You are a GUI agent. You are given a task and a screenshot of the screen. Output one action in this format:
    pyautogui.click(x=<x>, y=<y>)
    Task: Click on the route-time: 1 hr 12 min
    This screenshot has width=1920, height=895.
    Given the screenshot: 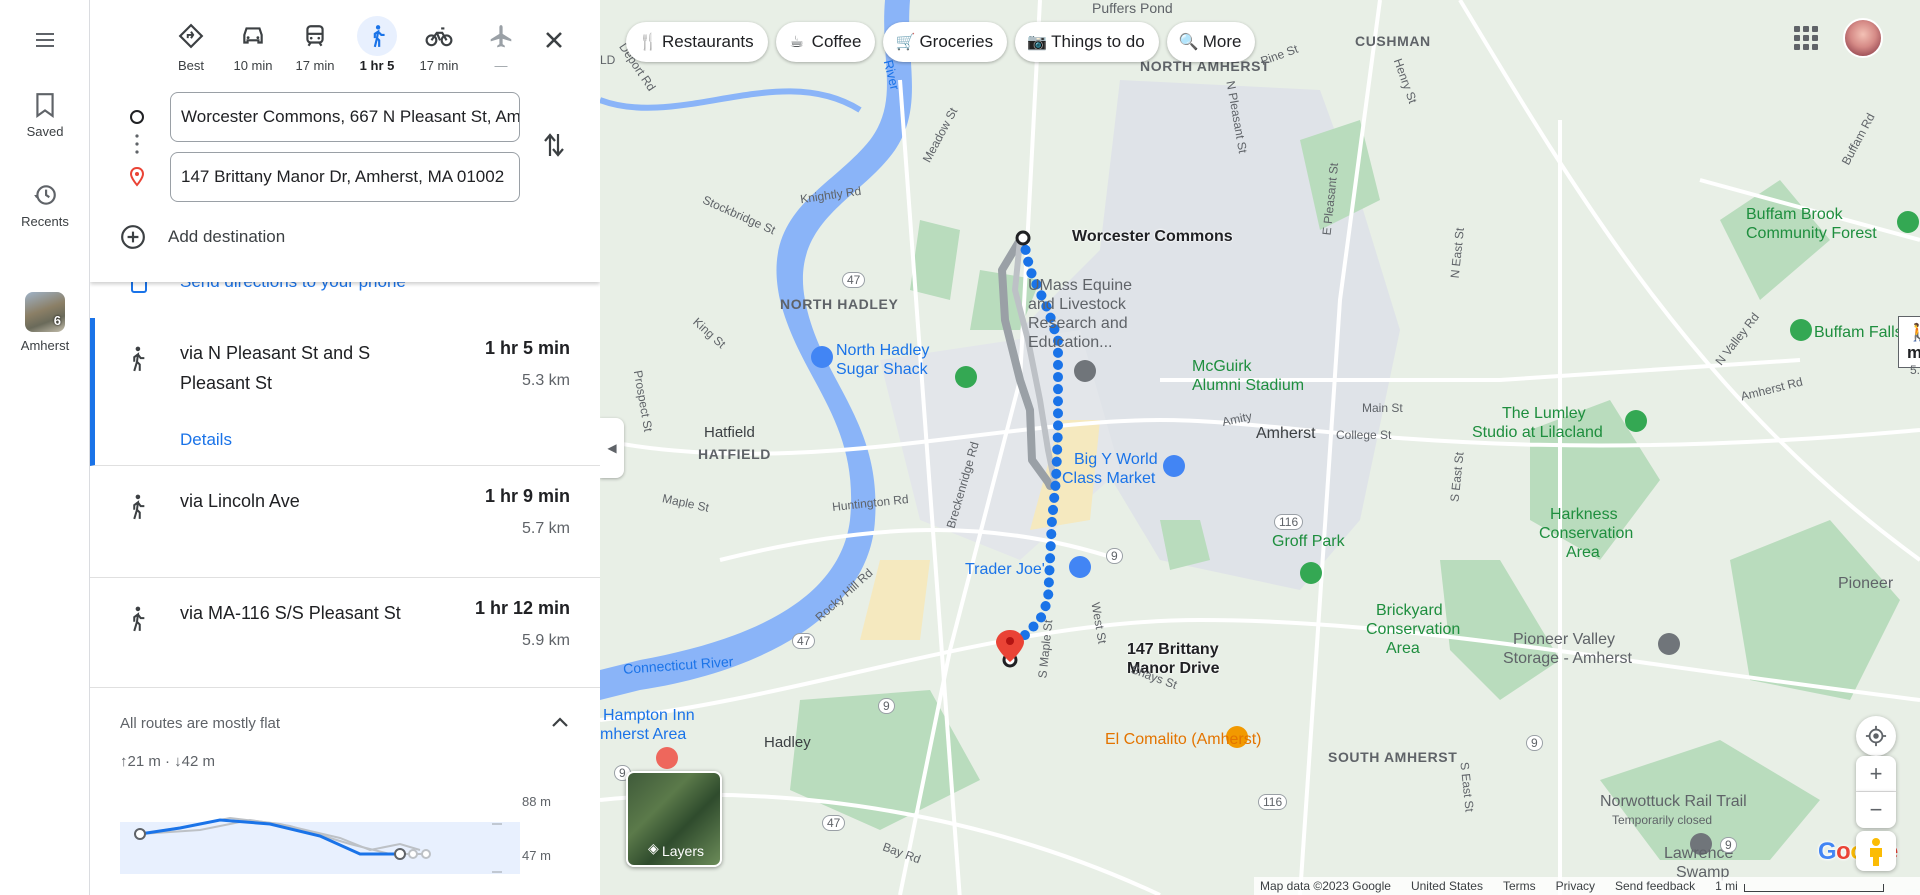 What is the action you would take?
    pyautogui.click(x=522, y=608)
    